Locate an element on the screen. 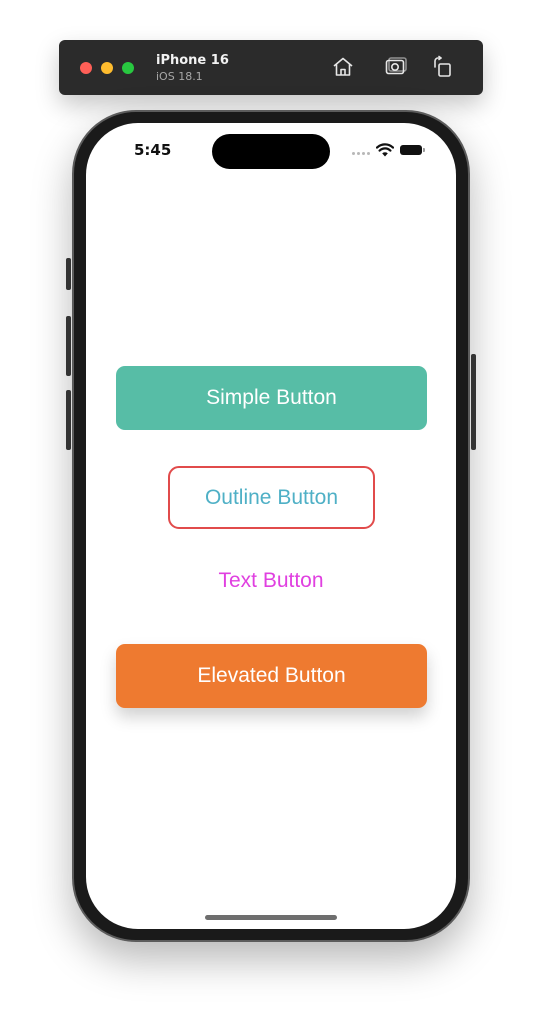  text-button-label: Text Button is located at coordinates (271, 580).